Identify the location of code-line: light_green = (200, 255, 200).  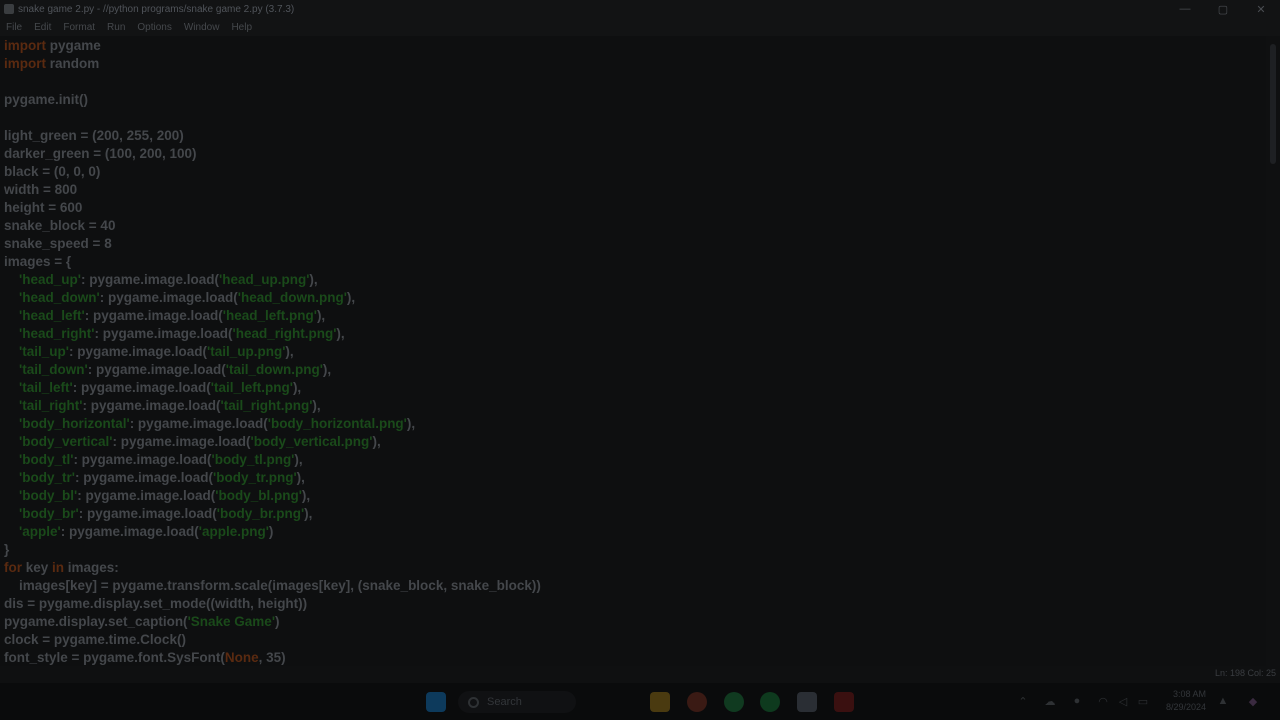
(272, 136).